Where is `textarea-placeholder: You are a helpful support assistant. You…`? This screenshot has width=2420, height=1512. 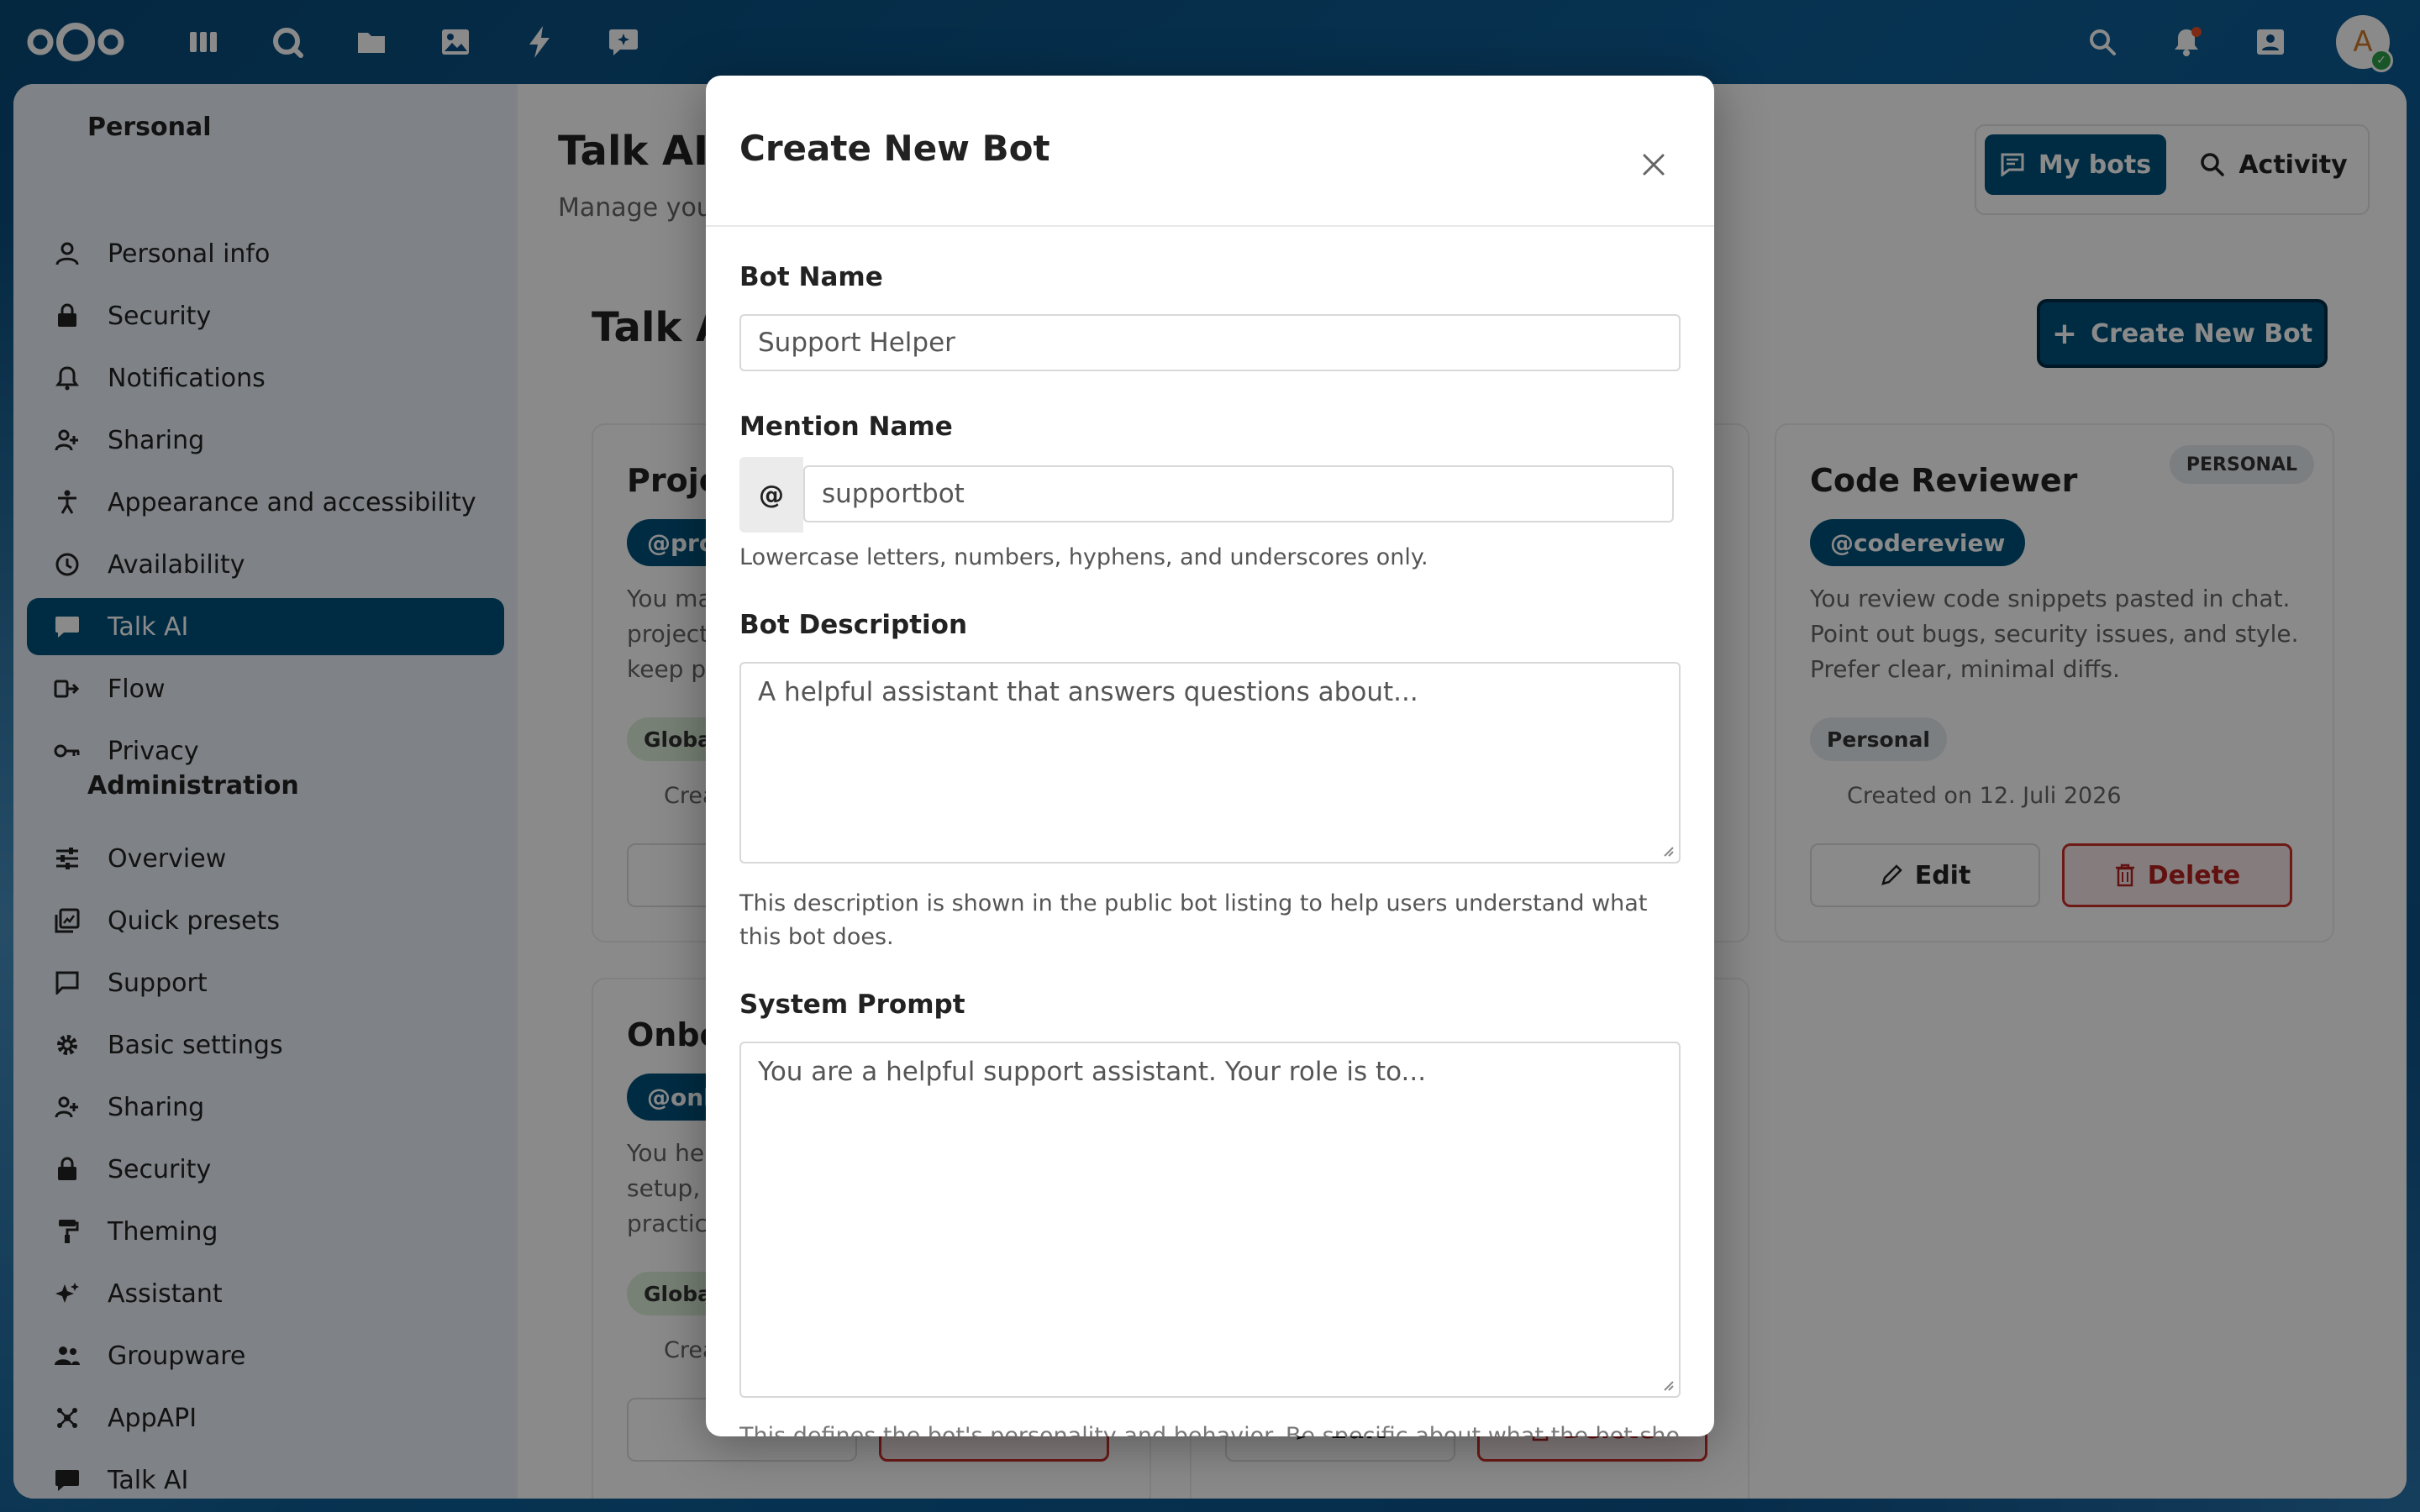 textarea-placeholder: You are a helpful support assistant. You… is located at coordinates (1092, 1072).